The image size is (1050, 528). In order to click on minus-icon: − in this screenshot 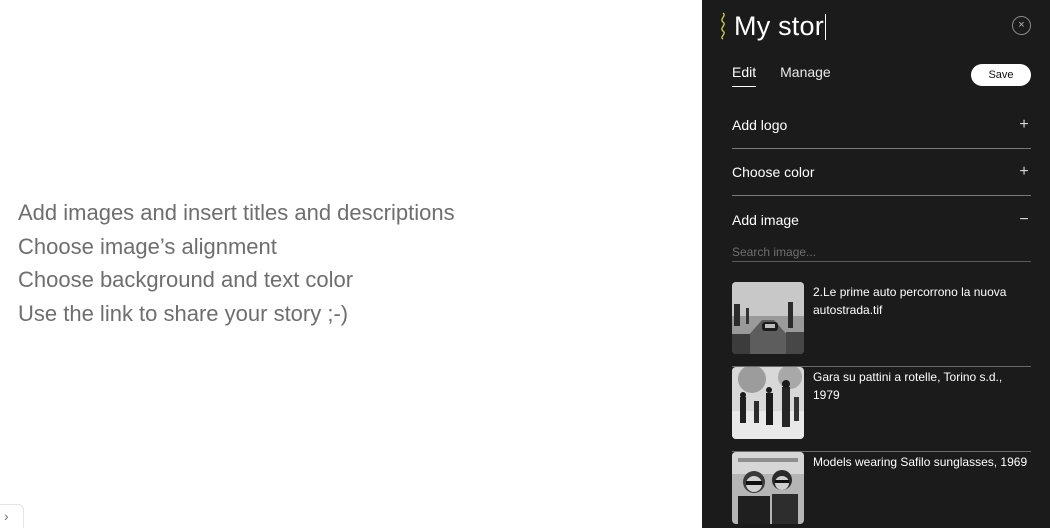, I will do `click(1024, 219)`.